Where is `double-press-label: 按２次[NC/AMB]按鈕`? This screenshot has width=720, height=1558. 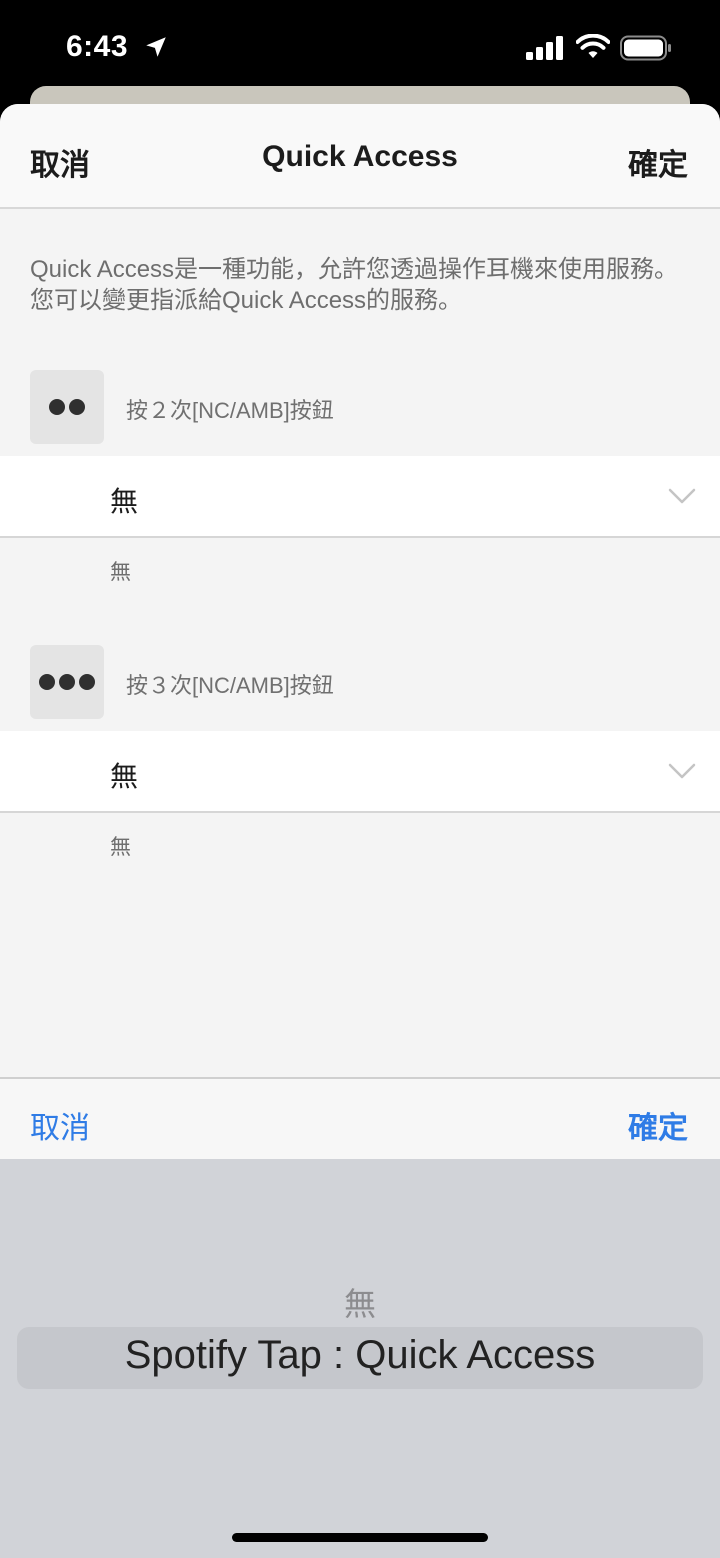 double-press-label: 按２次[NC/AMB]按鈕 is located at coordinates (230, 410).